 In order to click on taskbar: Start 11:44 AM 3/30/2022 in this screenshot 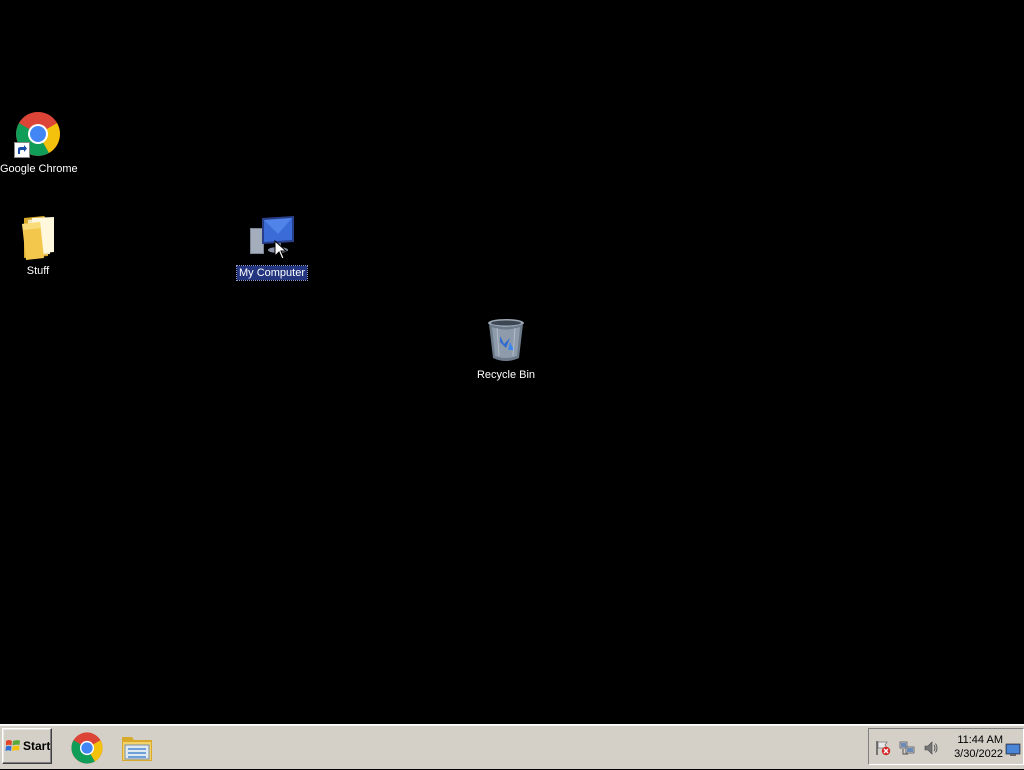, I will do `click(512, 746)`.